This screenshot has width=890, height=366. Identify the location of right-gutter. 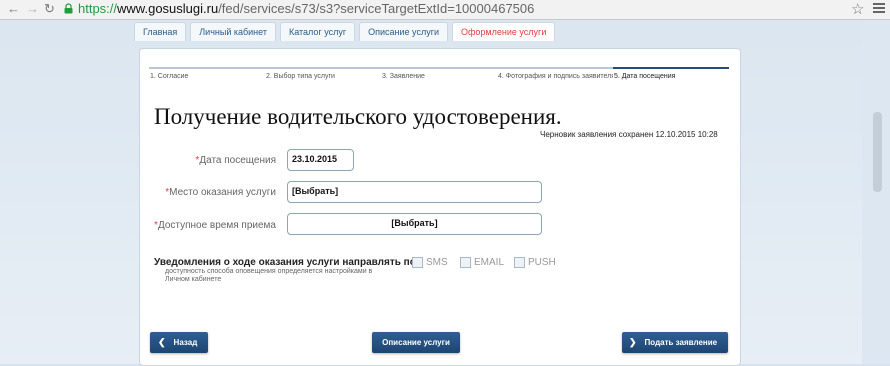
(876, 192).